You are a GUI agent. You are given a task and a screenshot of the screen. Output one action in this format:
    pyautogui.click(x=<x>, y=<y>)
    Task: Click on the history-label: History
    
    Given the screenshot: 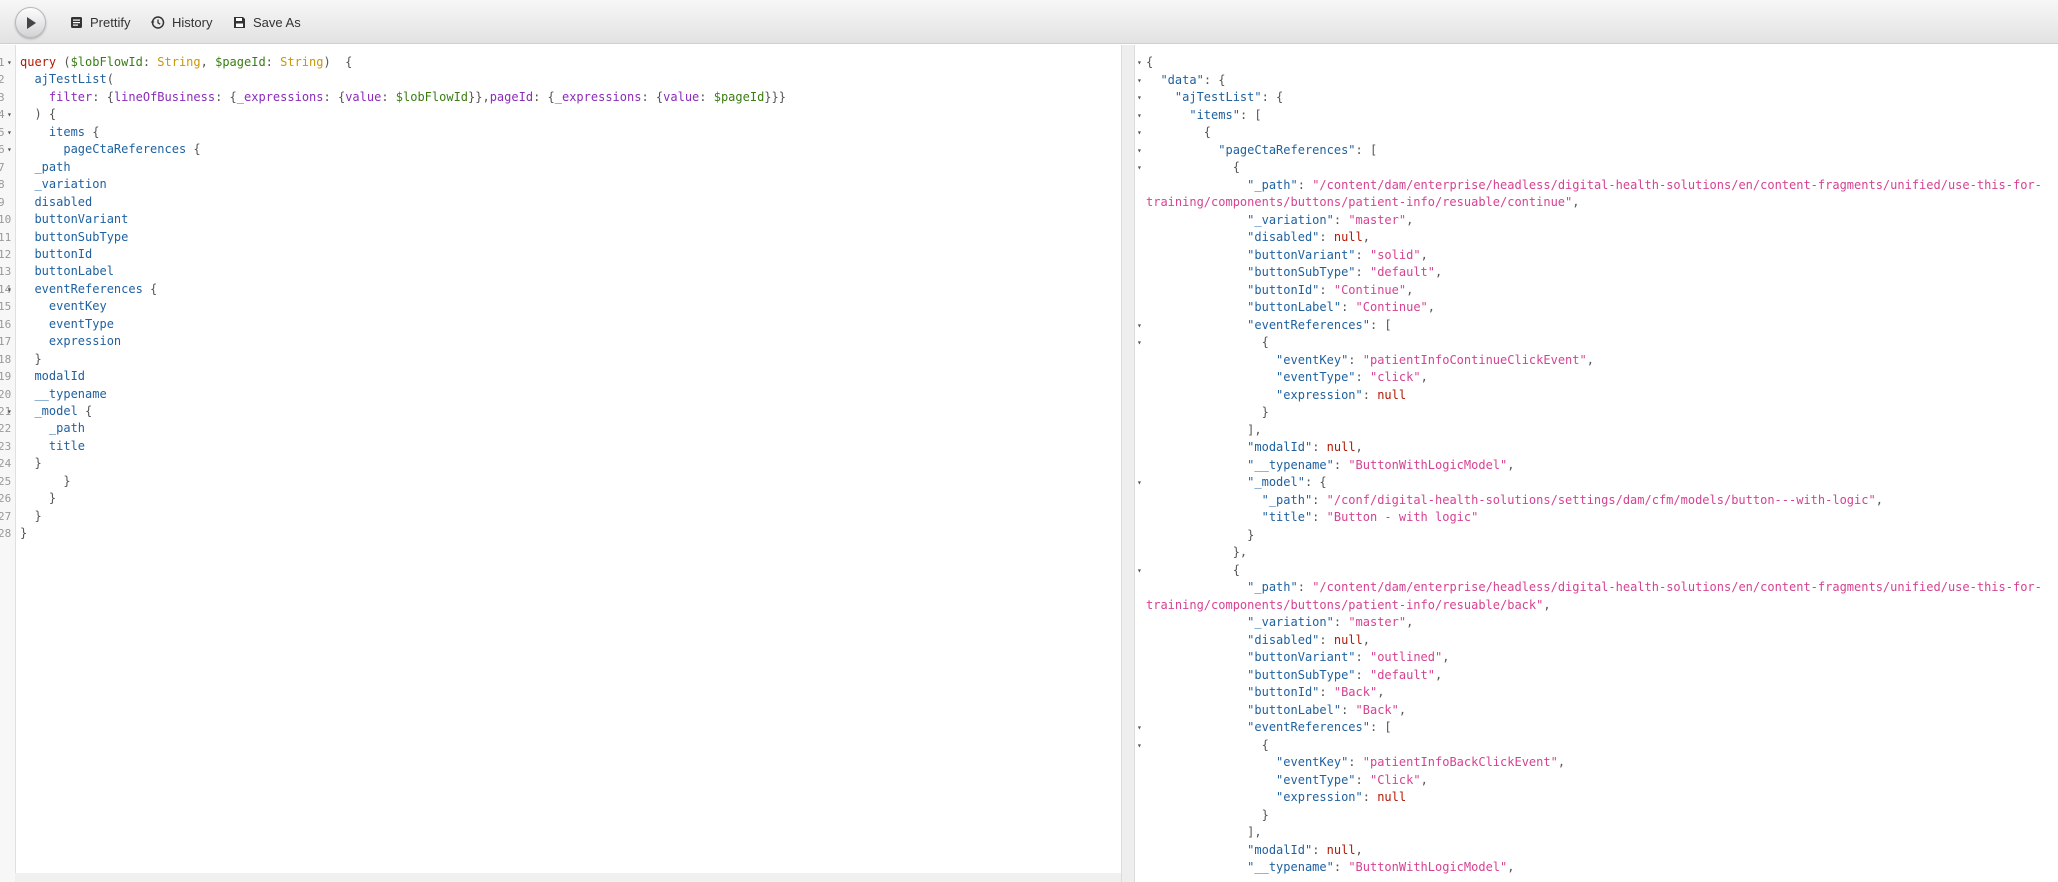 What is the action you would take?
    pyautogui.click(x=192, y=22)
    